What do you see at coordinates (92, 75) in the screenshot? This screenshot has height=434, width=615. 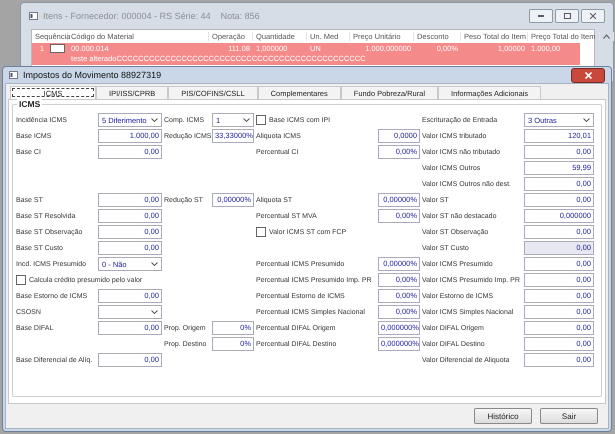 I see `window-title: Impostos do Movimento 88927319` at bounding box center [92, 75].